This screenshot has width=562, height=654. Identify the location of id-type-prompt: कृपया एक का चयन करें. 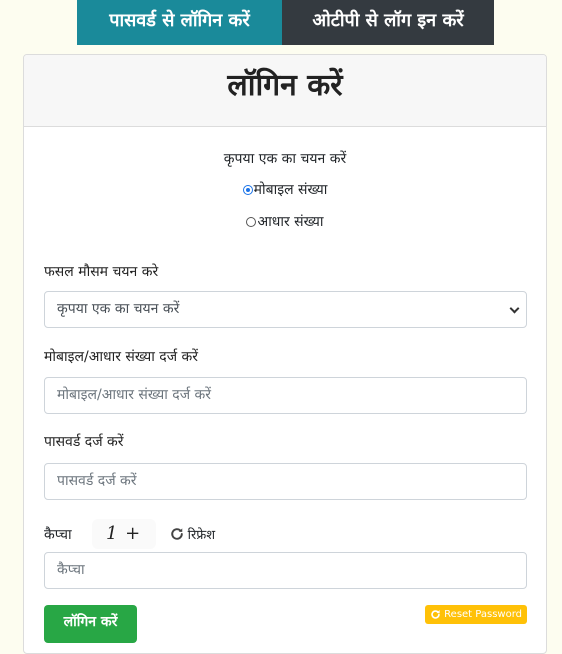
(285, 159).